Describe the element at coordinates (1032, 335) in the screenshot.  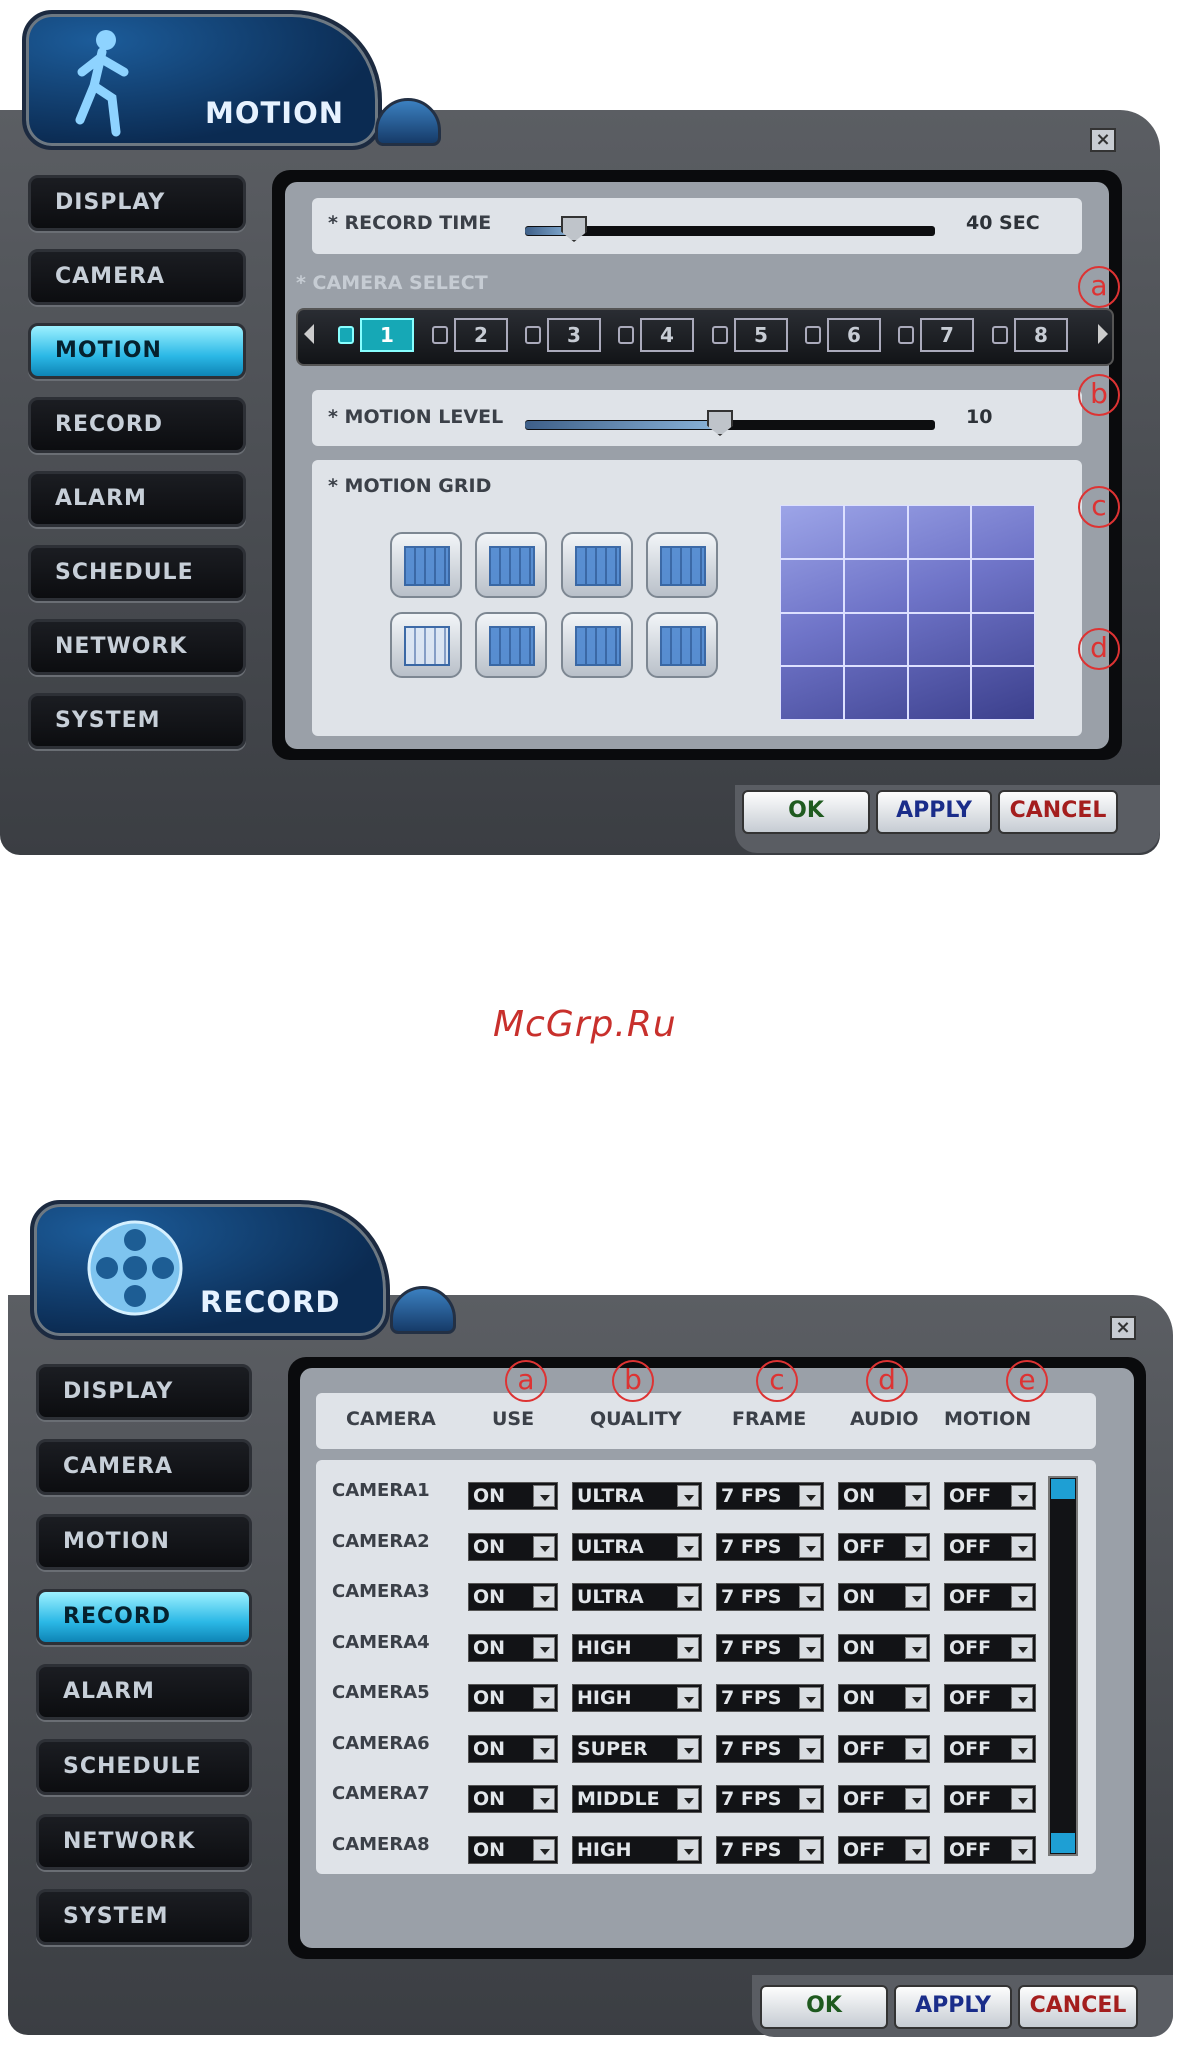
I see `camera-select-8: 8` at that location.